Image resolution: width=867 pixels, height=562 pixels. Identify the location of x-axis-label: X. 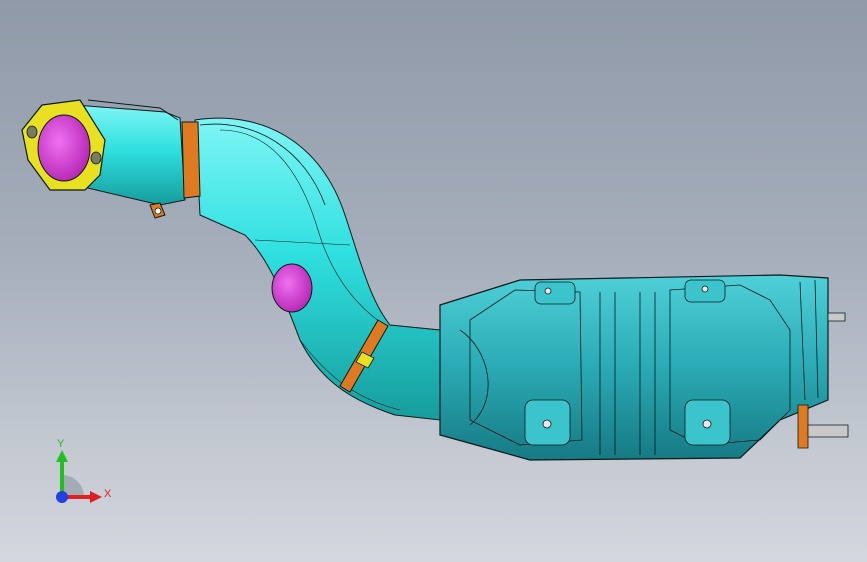
(108, 494).